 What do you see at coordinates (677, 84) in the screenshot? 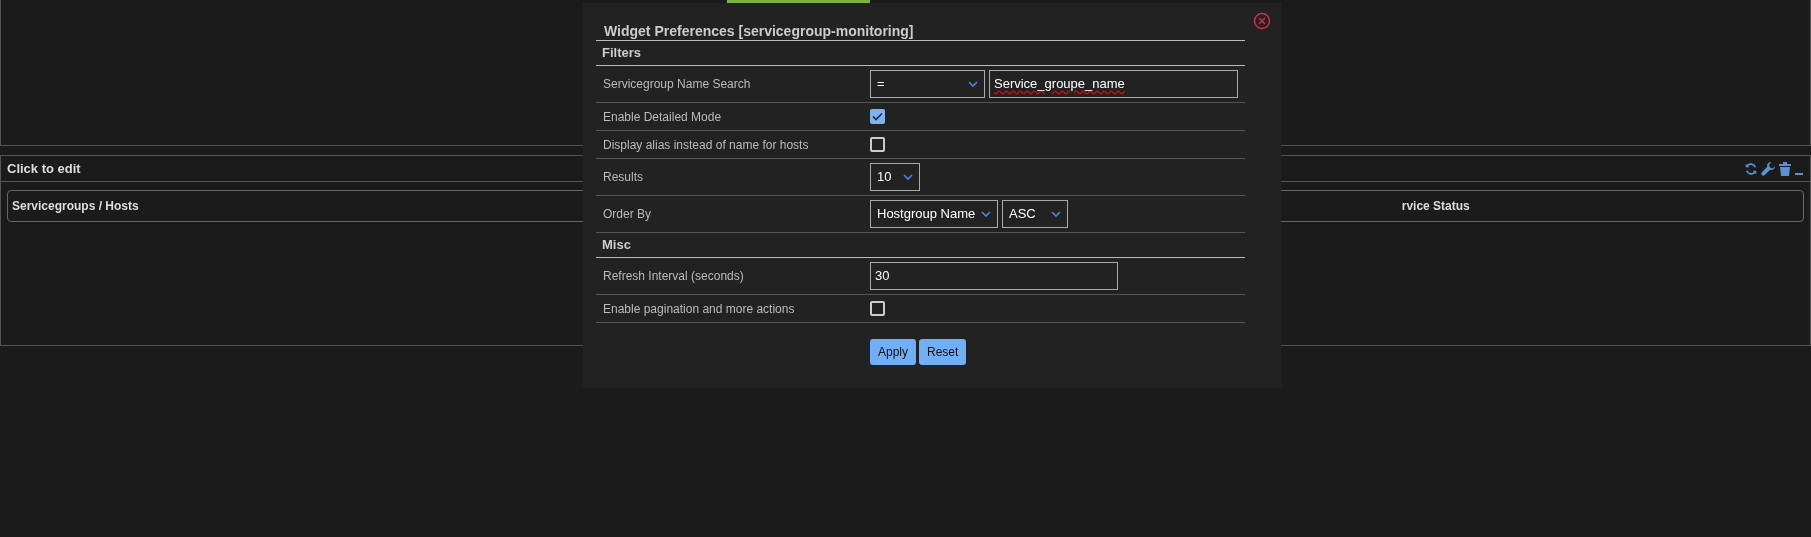
I see `field-label: Servicegroup Name Search` at bounding box center [677, 84].